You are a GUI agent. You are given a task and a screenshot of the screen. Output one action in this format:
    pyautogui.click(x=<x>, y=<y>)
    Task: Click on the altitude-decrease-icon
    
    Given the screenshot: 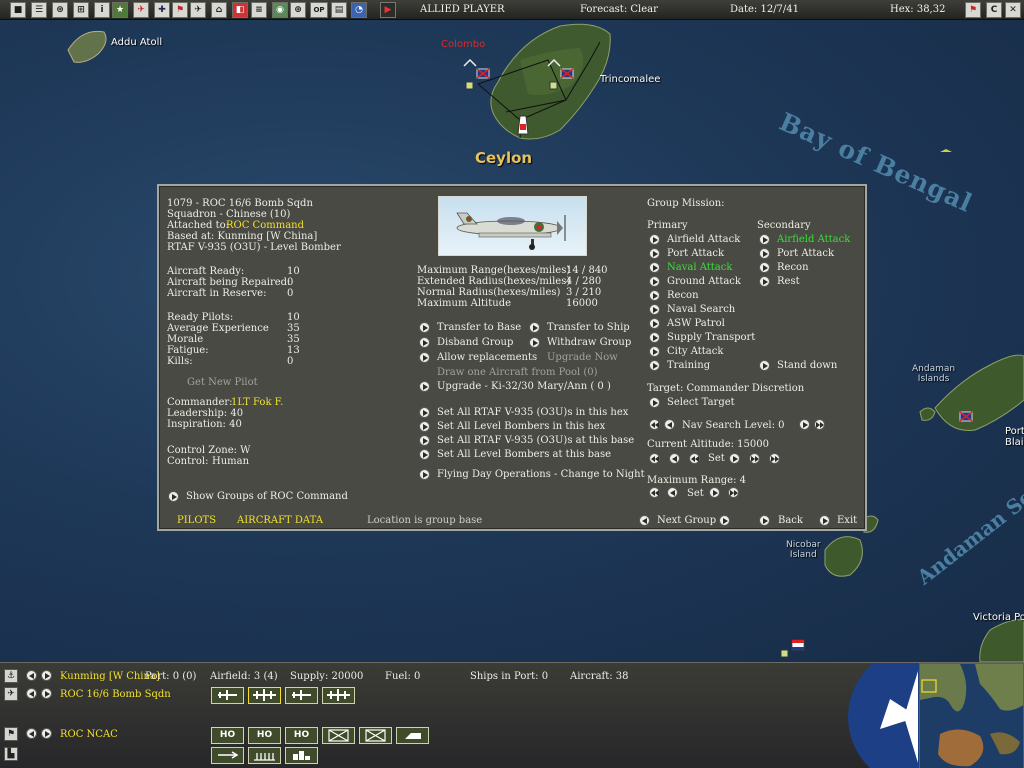 What is the action you would take?
    pyautogui.click(x=674, y=458)
    